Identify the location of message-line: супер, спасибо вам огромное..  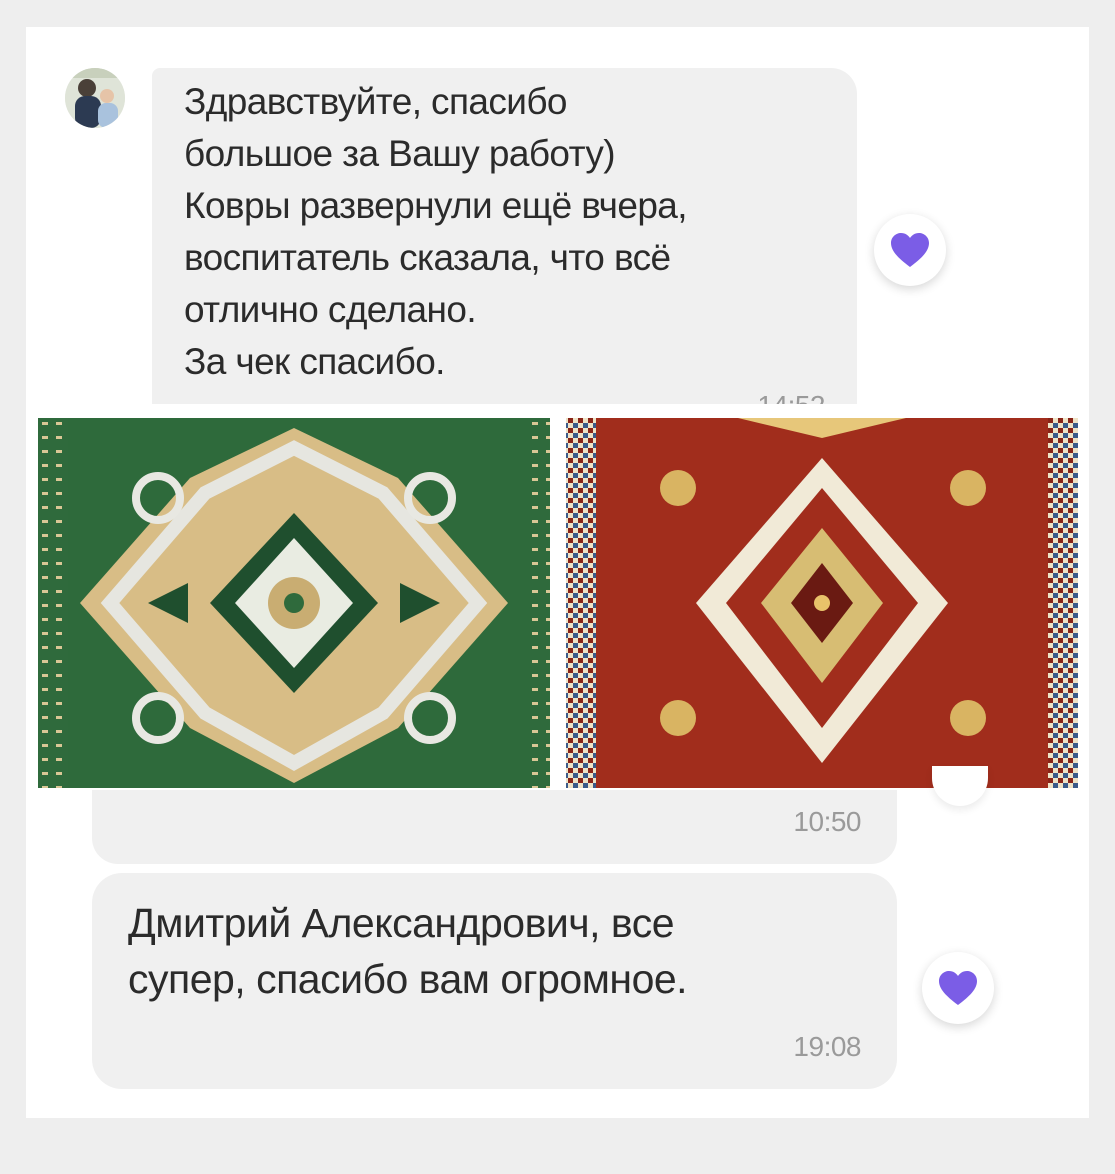
(408, 979).